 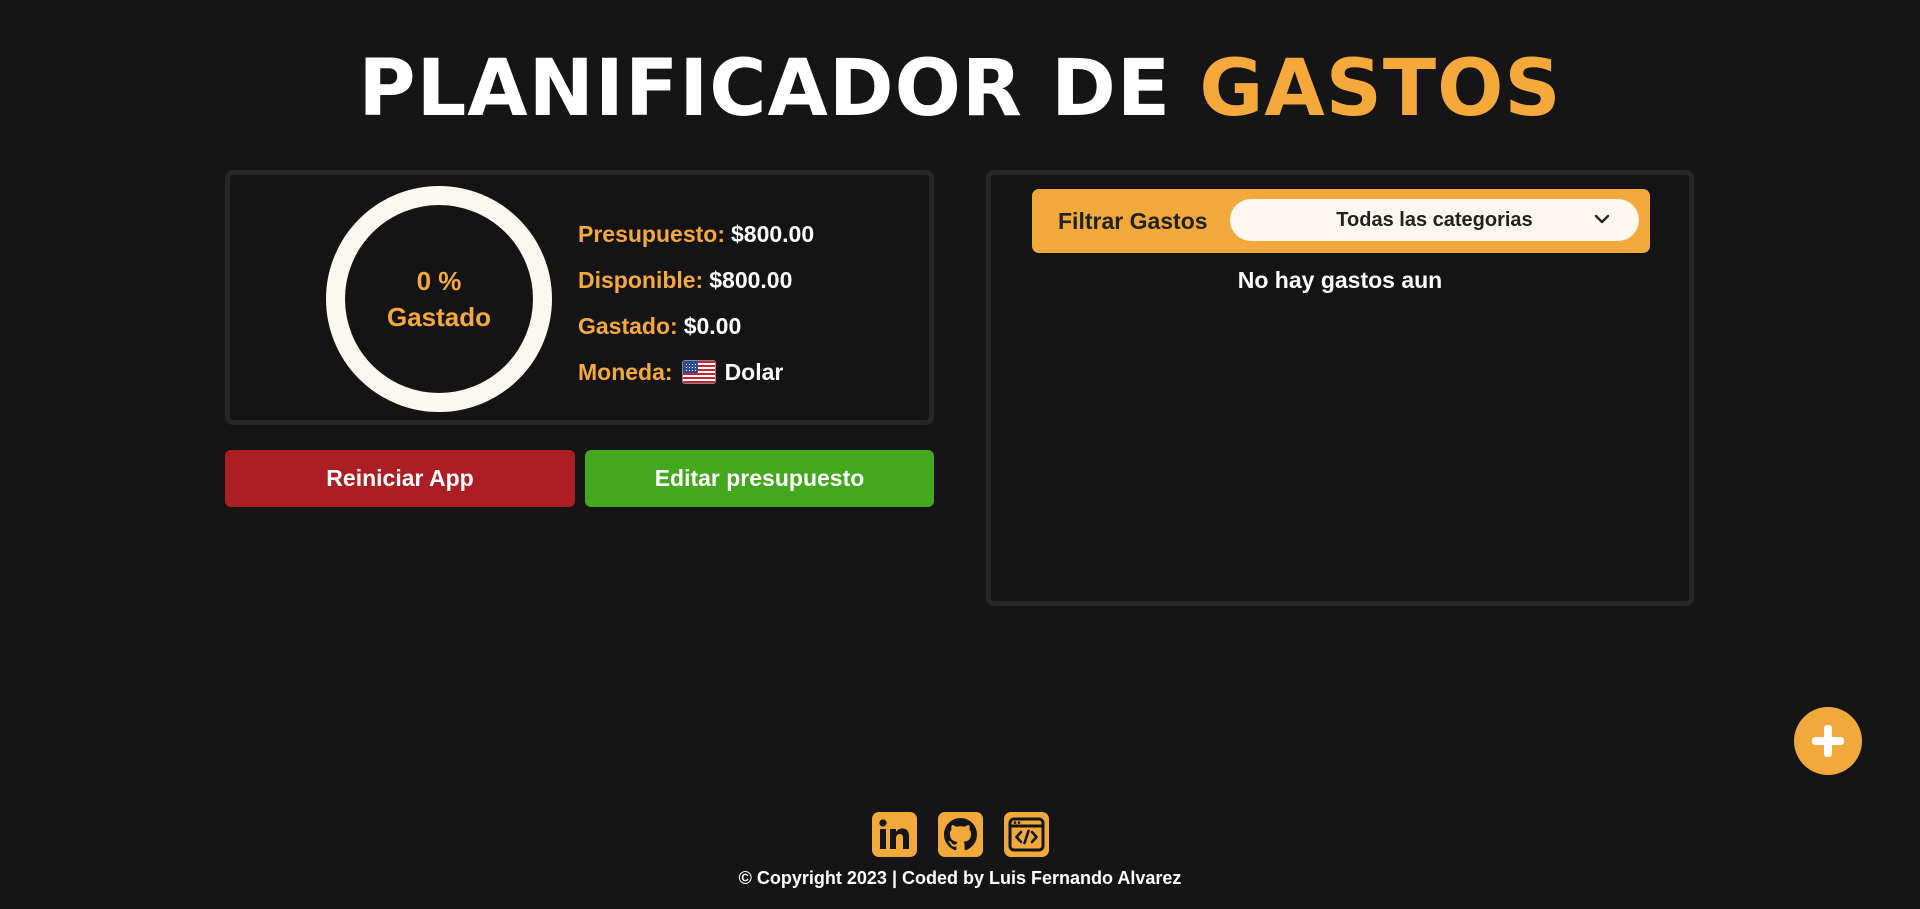 I want to click on empty-expenses-message: No hay gastos aun, so click(x=1340, y=280).